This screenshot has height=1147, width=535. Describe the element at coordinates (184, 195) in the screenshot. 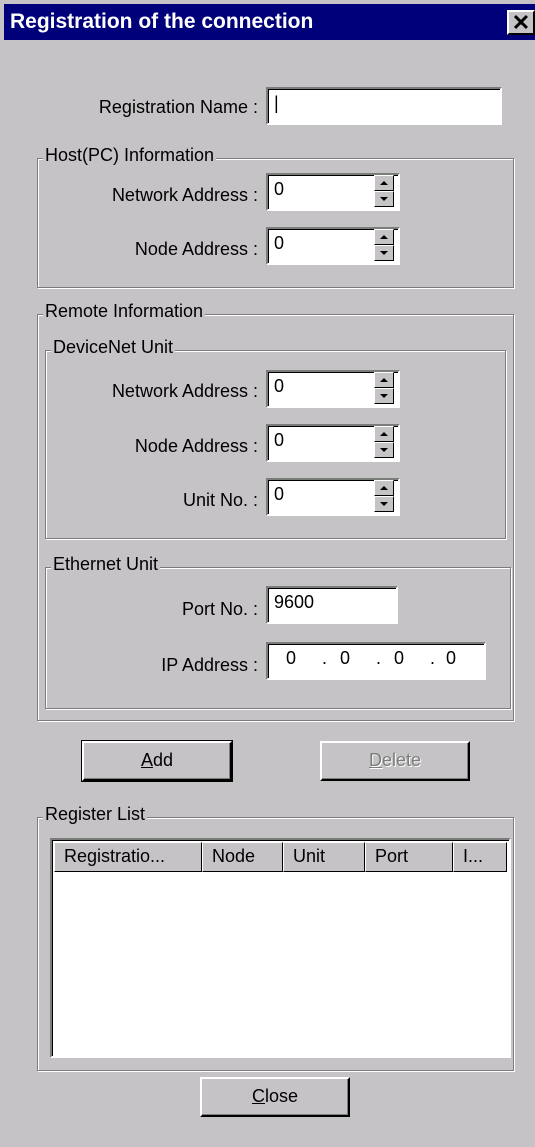

I see `host-network-address-label: Network Address :` at that location.